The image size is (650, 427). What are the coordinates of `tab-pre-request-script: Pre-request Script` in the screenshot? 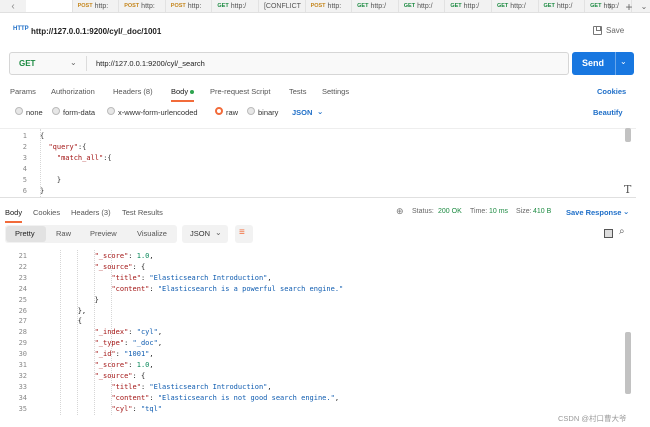 It's located at (240, 91).